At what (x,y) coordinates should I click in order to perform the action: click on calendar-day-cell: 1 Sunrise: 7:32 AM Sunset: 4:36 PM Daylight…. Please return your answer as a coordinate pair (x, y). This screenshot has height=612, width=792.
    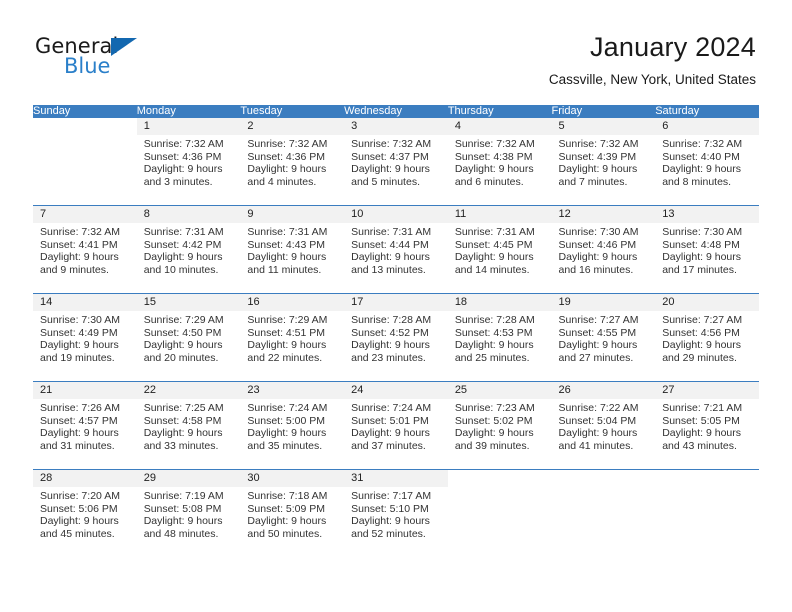
    Looking at the image, I should click on (188, 161).